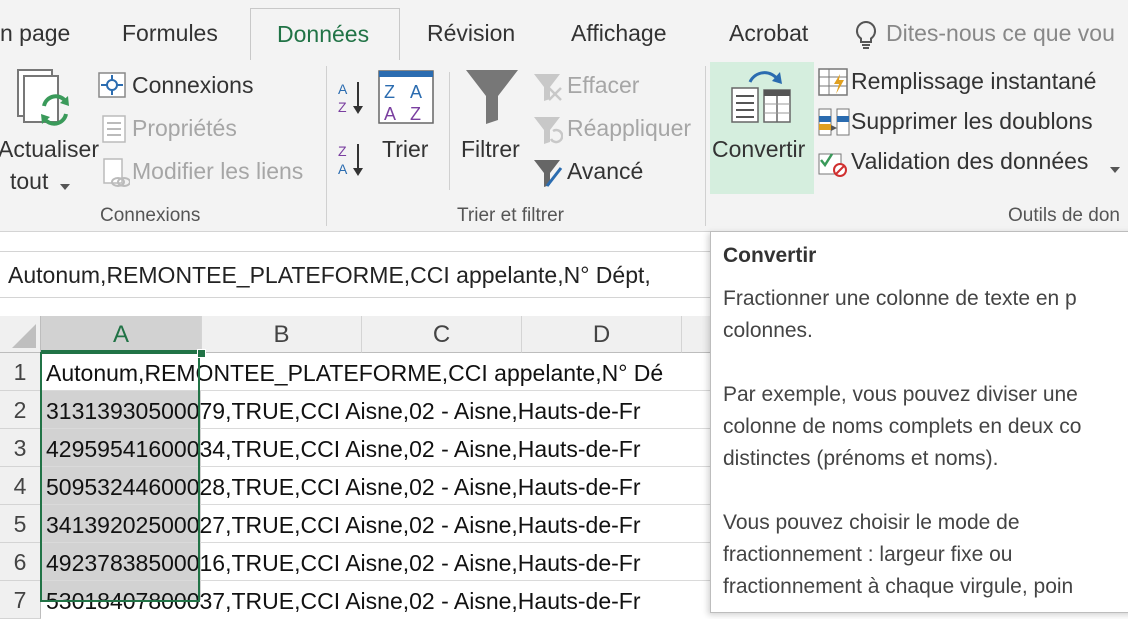  I want to click on trier-button: ZAAZ Trier, so click(407, 128).